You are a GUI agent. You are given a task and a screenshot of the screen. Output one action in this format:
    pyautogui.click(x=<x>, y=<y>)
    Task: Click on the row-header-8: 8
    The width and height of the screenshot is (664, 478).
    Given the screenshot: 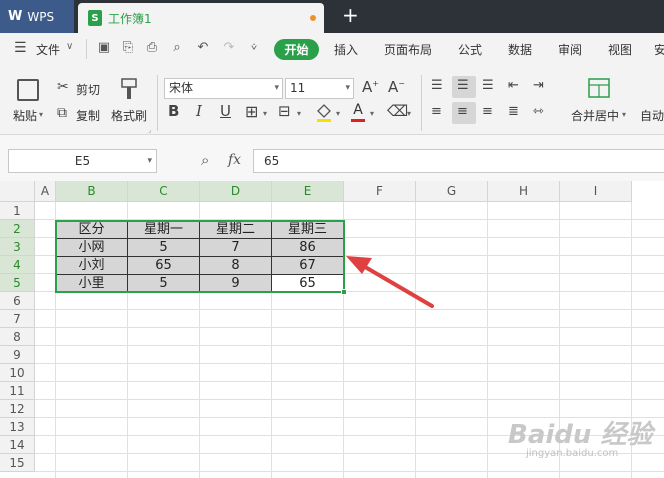 What is the action you would take?
    pyautogui.click(x=17, y=337)
    